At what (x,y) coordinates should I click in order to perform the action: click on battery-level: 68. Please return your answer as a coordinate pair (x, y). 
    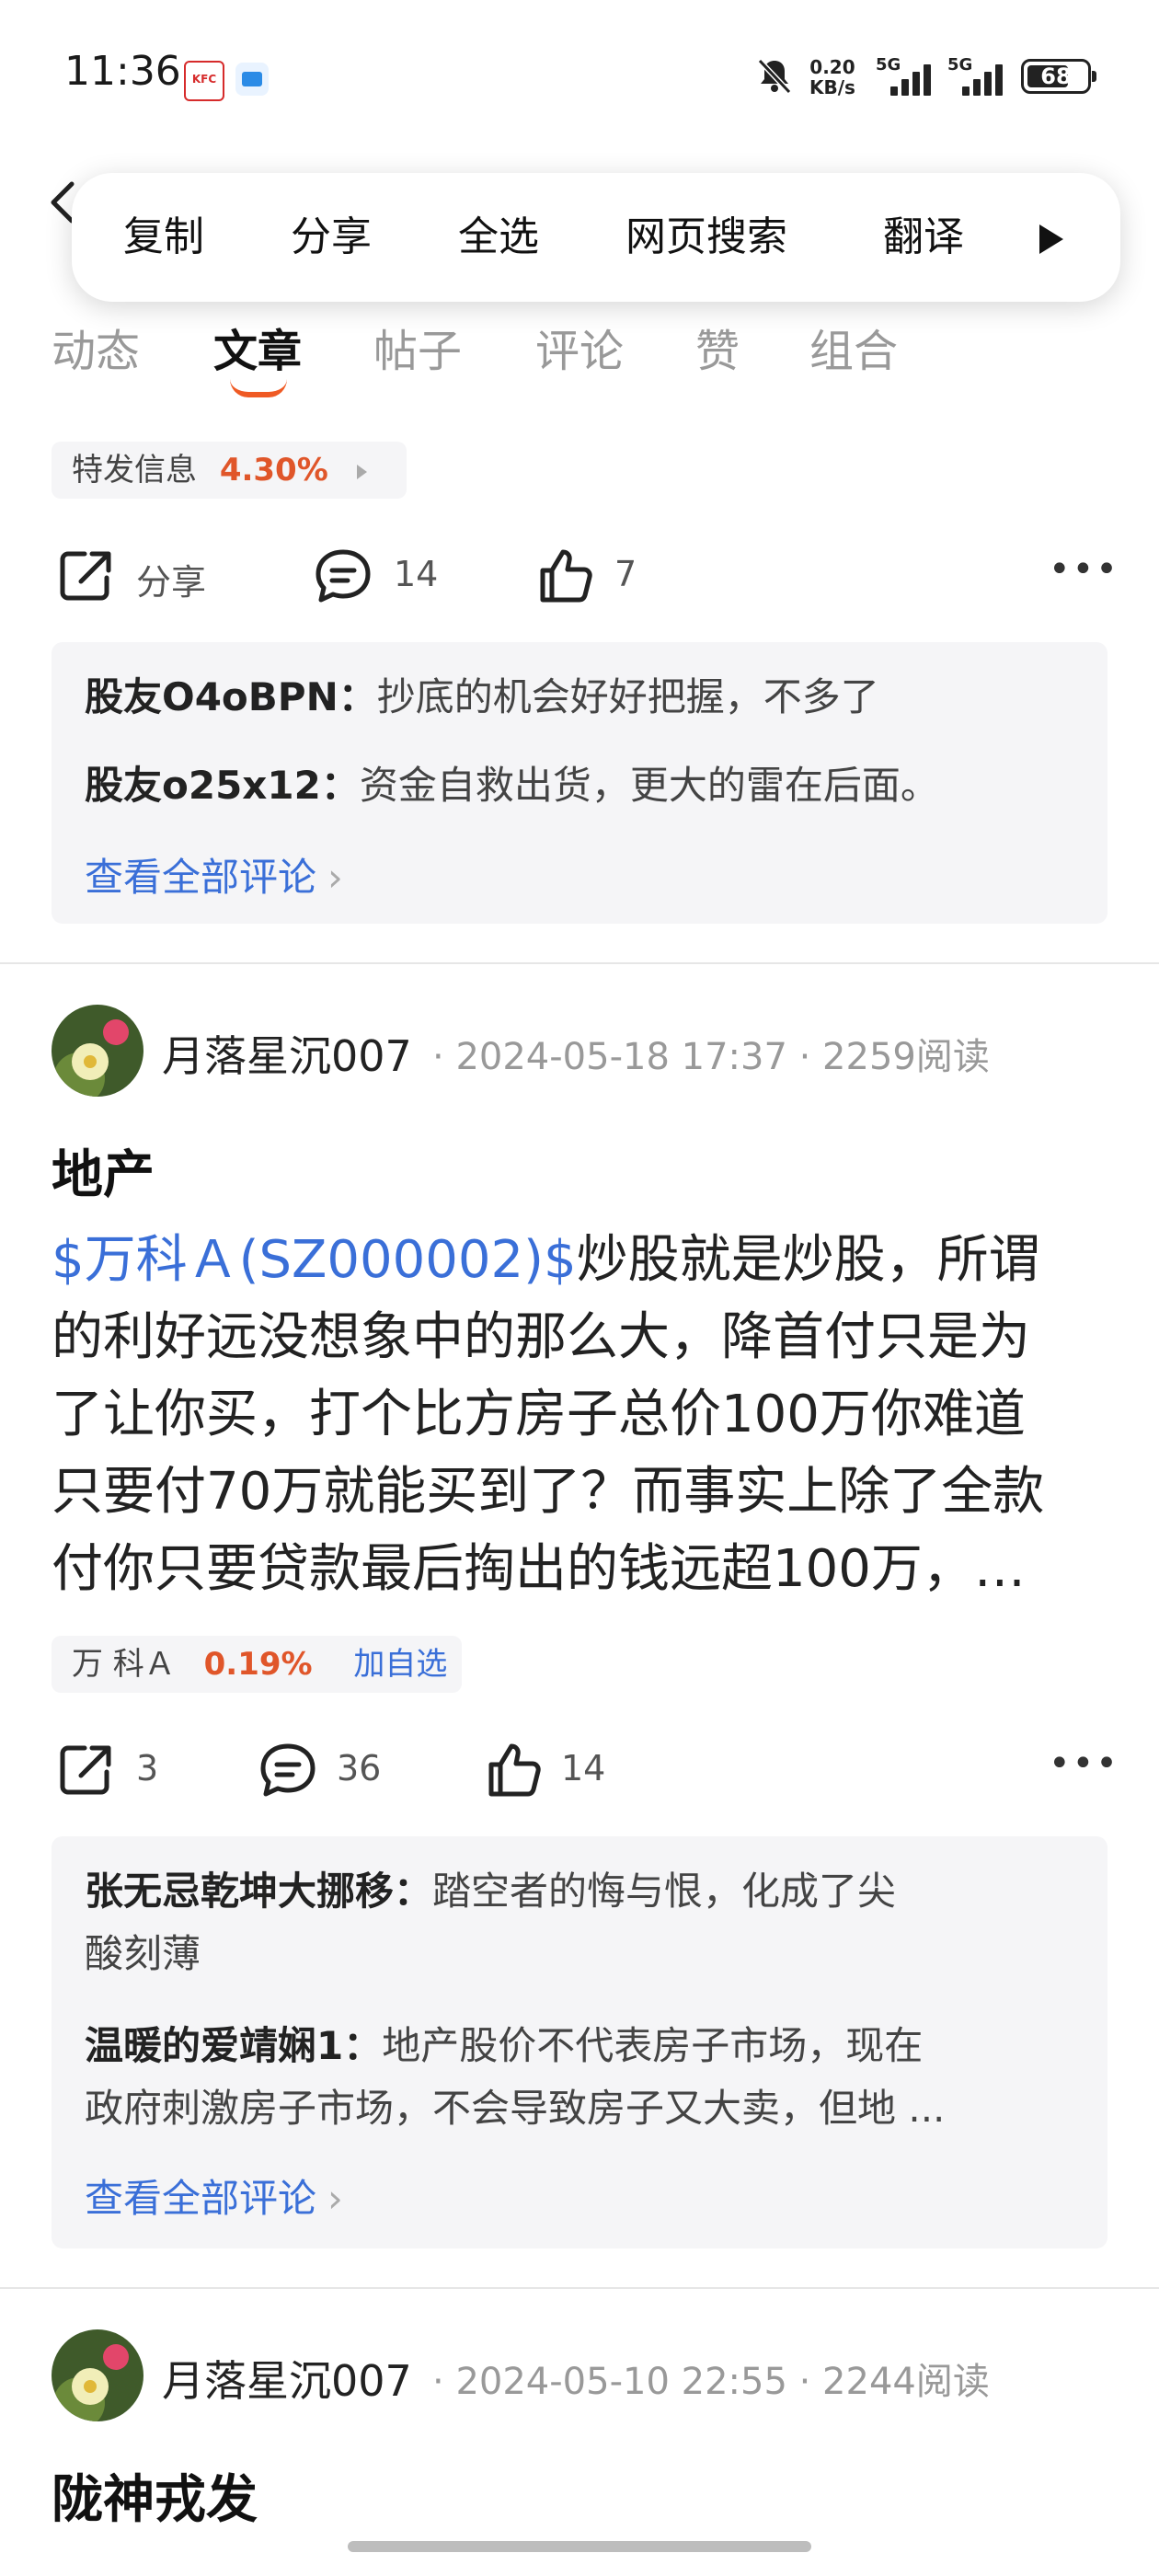
    Looking at the image, I should click on (1056, 76).